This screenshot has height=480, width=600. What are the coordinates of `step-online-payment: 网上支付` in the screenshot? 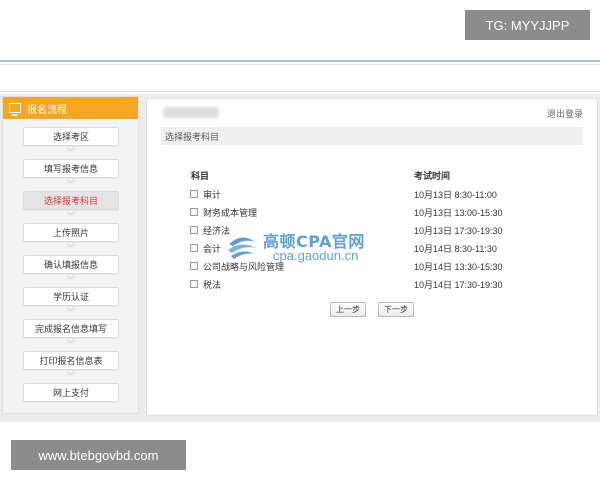 It's located at (71, 392).